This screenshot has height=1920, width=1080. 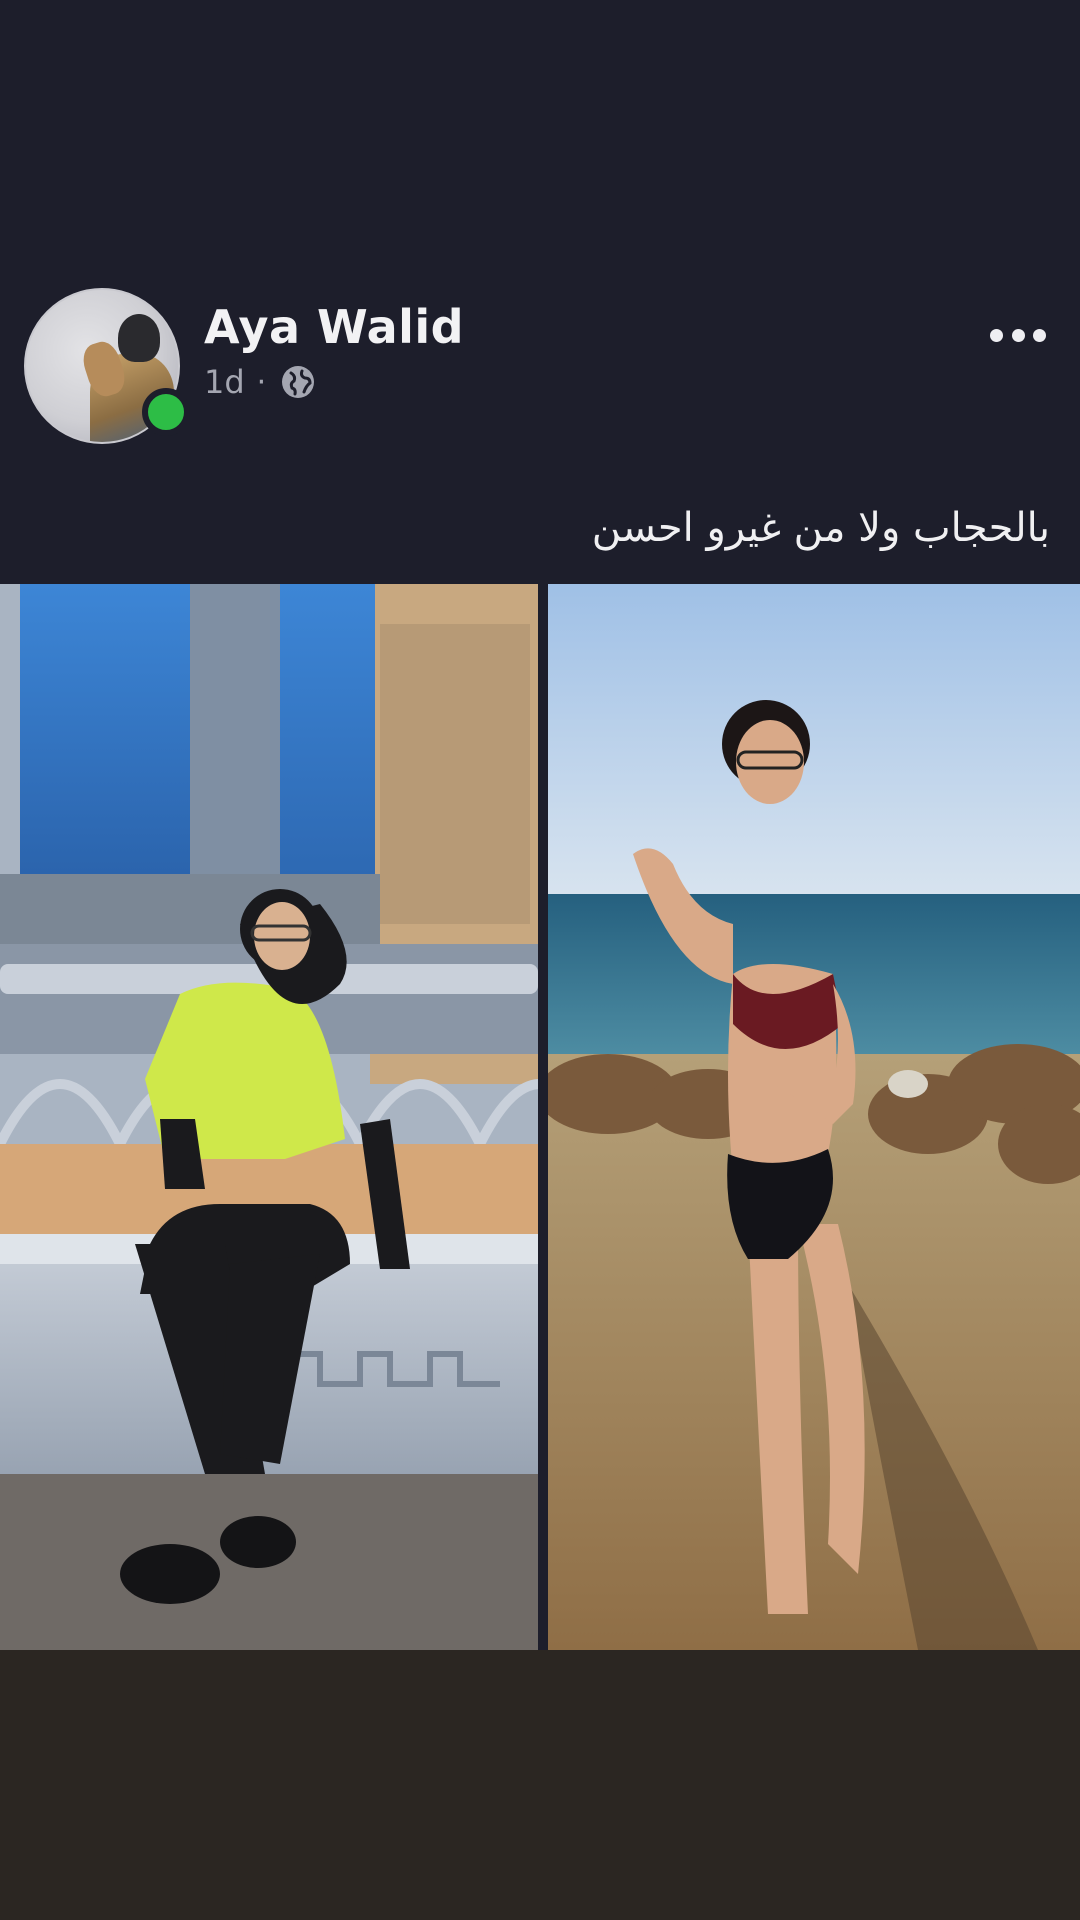 What do you see at coordinates (820, 528) in the screenshot?
I see `post-caption: بالحجاب ولا من غيرو احسن` at bounding box center [820, 528].